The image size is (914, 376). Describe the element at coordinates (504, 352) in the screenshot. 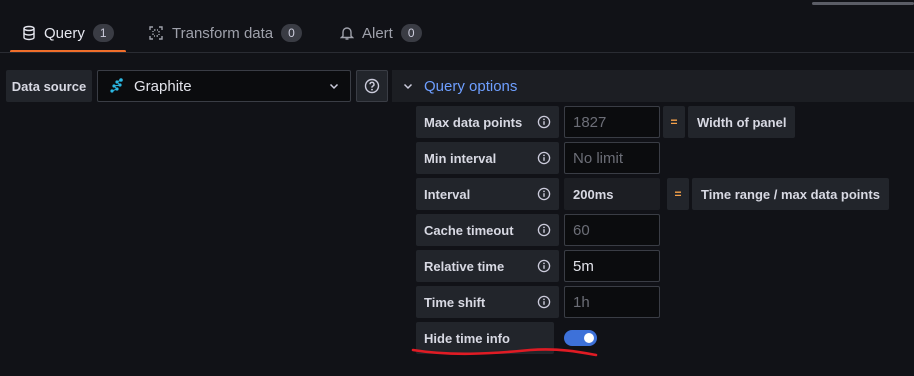

I see `annotation-underline` at that location.